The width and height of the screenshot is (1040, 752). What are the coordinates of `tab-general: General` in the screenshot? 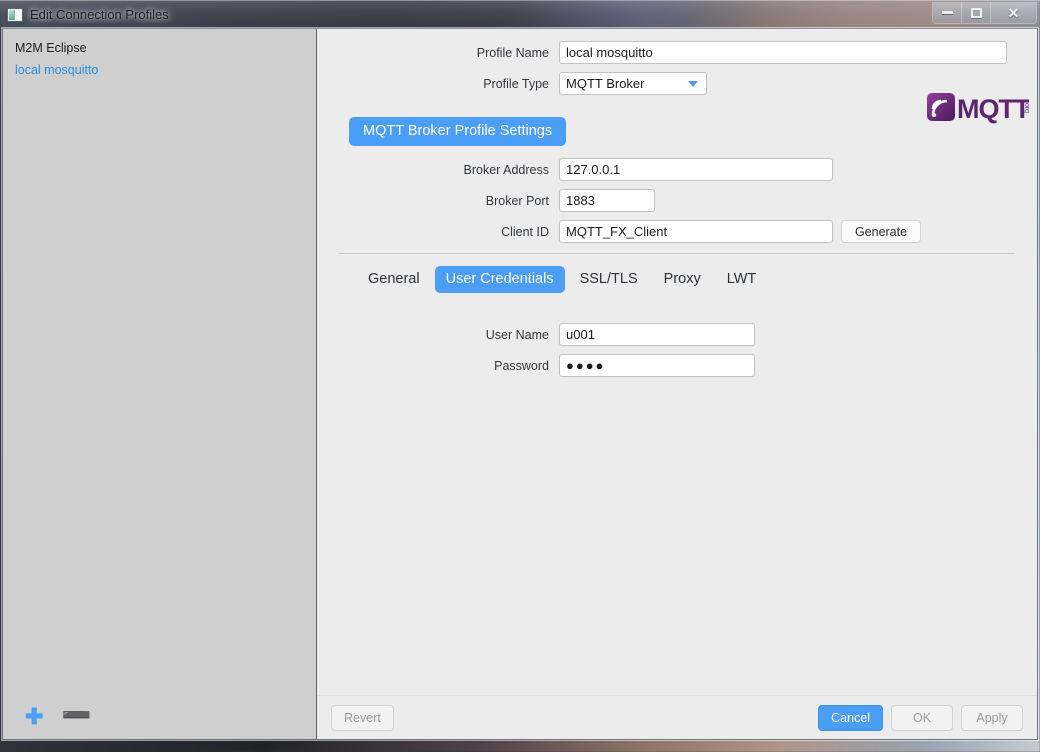 It's located at (394, 279).